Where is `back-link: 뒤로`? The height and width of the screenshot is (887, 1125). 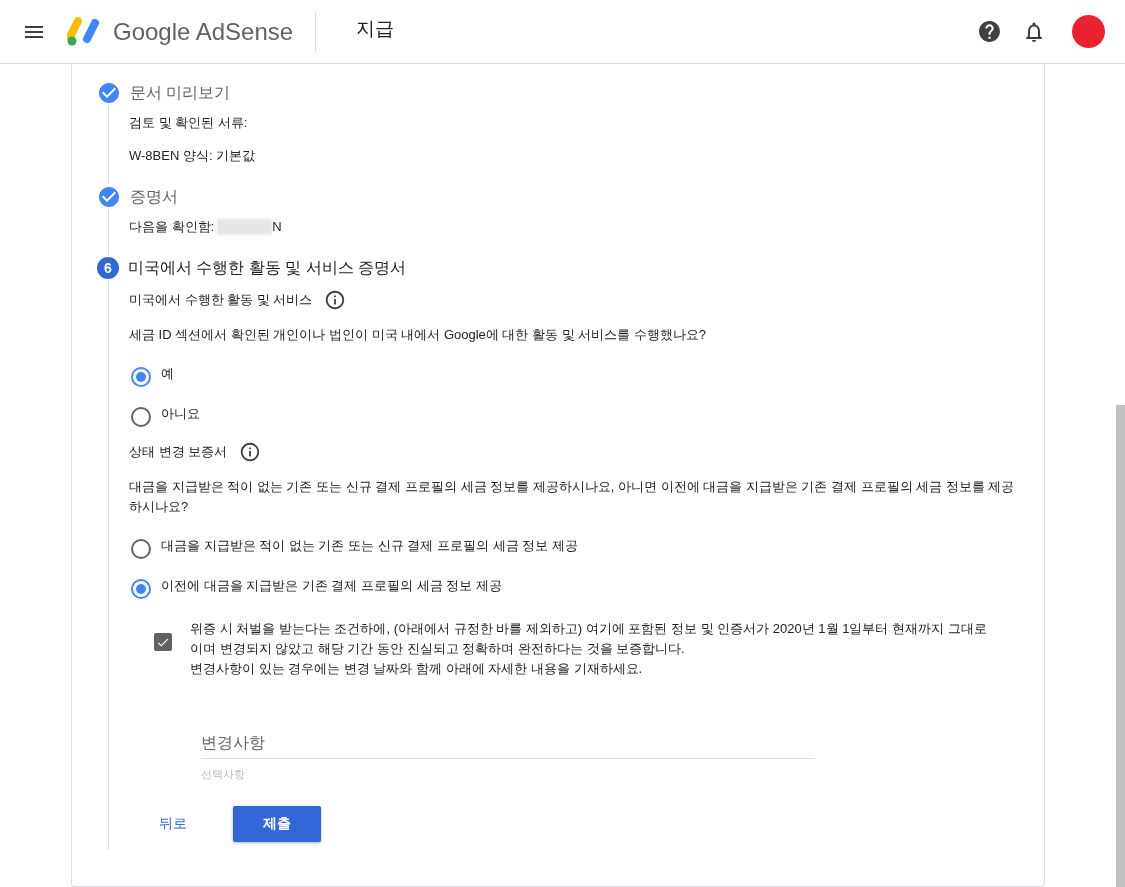
back-link: 뒤로 is located at coordinates (173, 824).